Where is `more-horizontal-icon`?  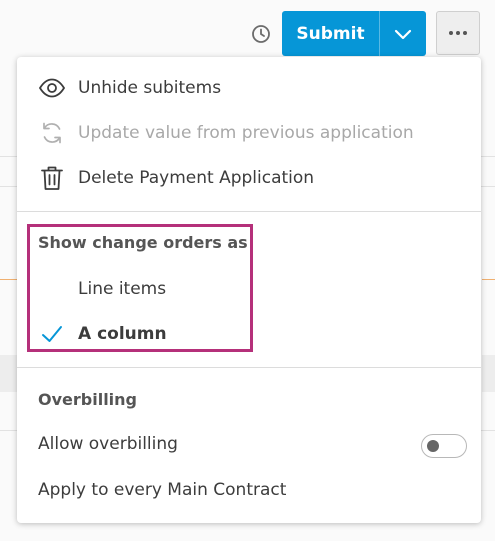 more-horizontal-icon is located at coordinates (458, 33).